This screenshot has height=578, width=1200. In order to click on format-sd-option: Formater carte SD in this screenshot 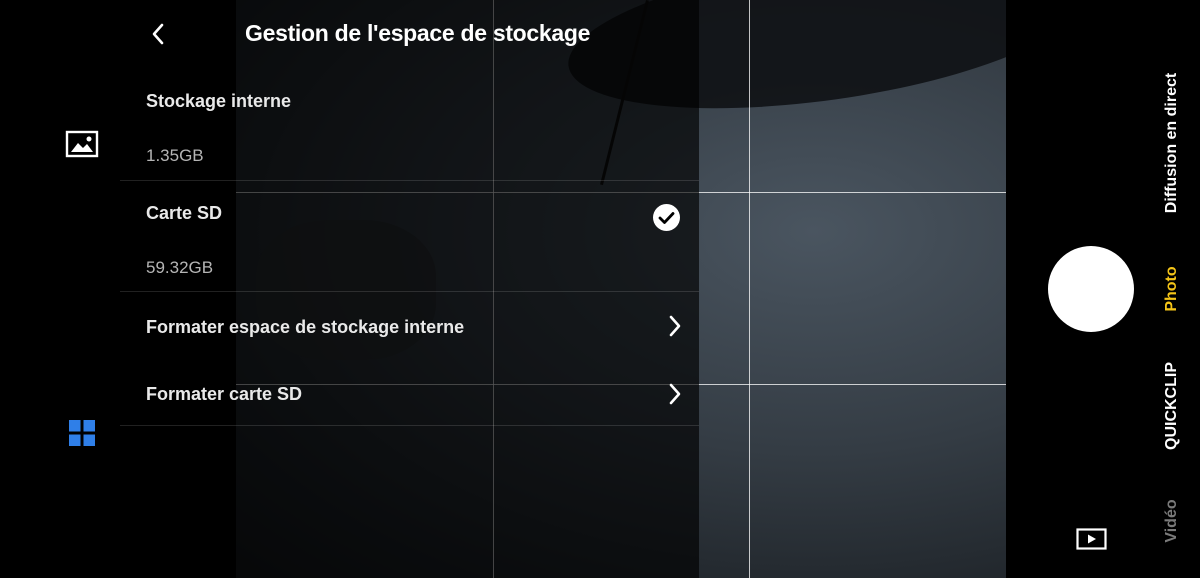, I will do `click(409, 393)`.